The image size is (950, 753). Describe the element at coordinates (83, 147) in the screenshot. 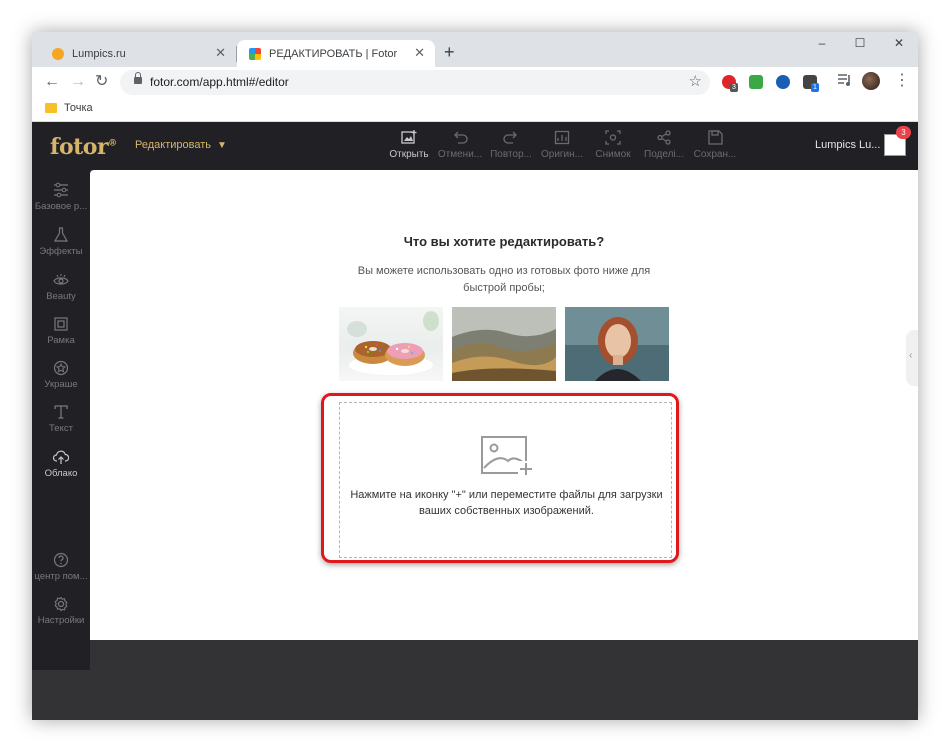

I see `fotor-logo: fotor®` at that location.